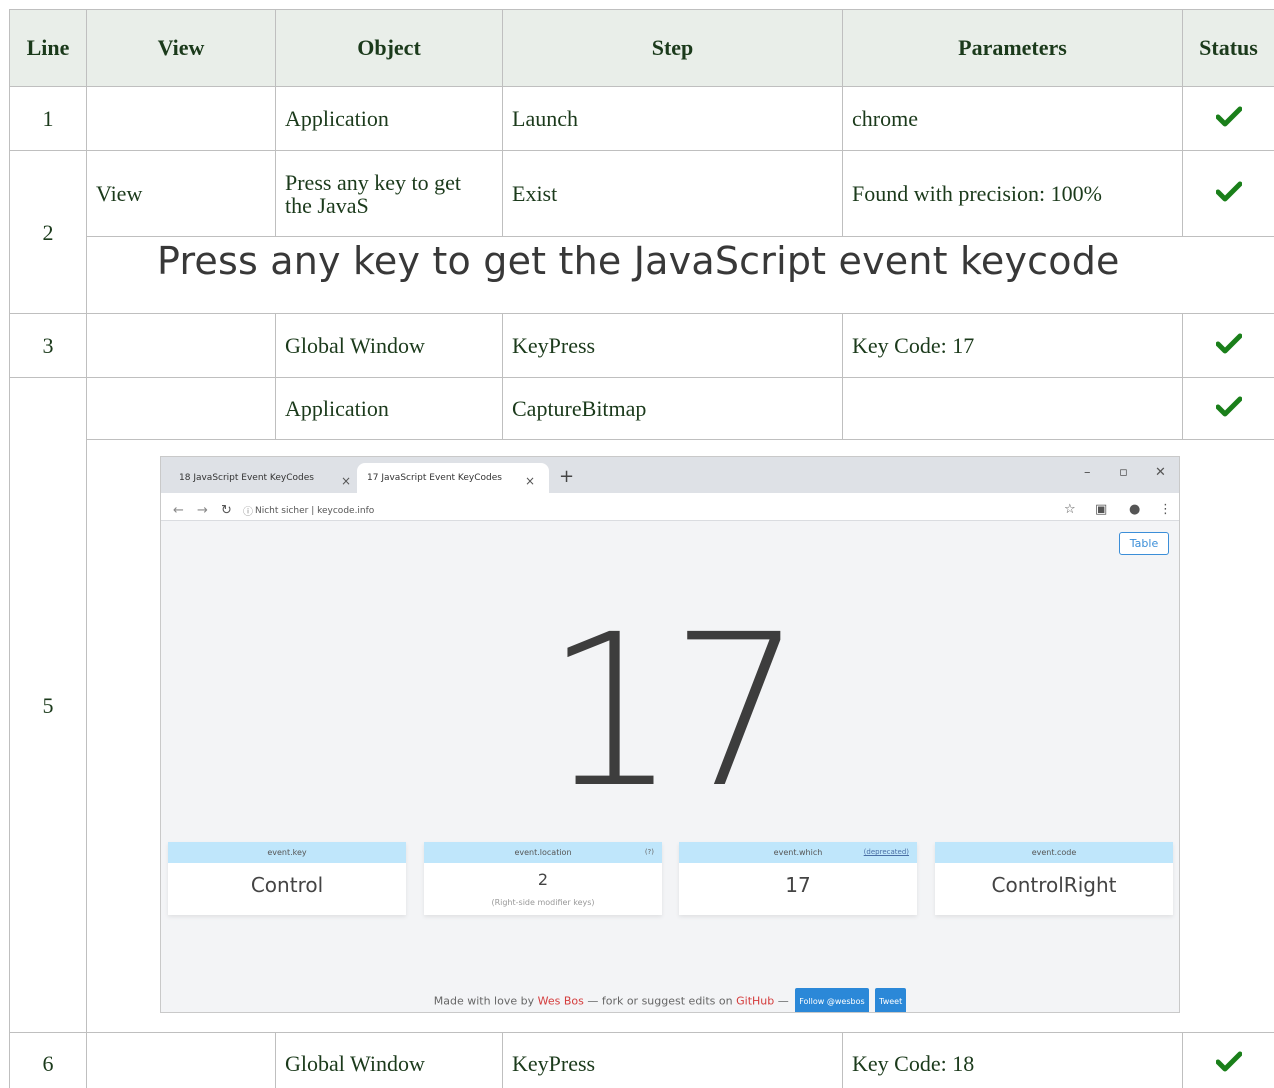 Image resolution: width=1274 pixels, height=1088 pixels. I want to click on header-row: Line View Object Step Parameters Status, so click(641, 48).